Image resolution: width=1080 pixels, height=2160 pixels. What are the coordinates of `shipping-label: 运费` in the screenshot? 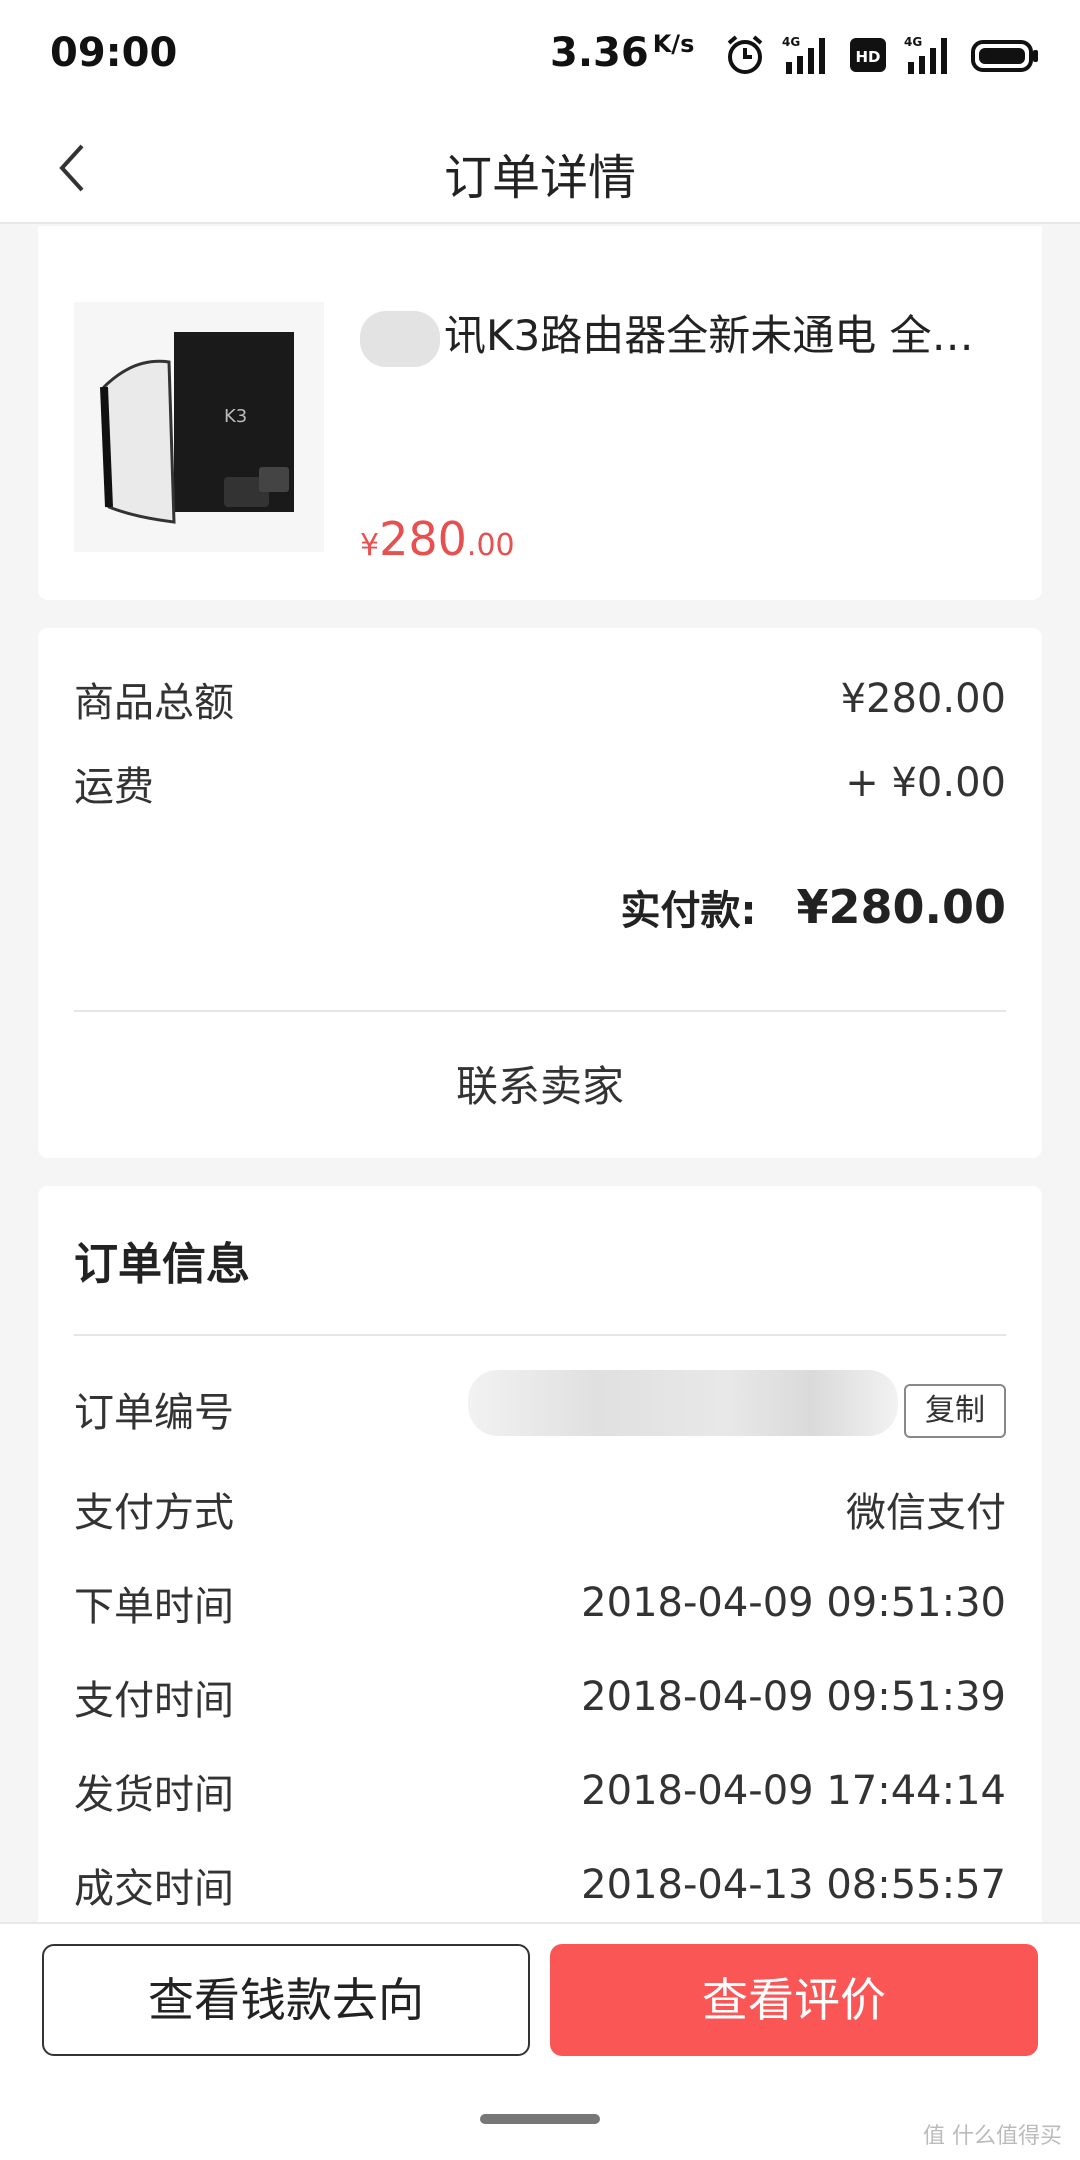 It's located at (114, 787).